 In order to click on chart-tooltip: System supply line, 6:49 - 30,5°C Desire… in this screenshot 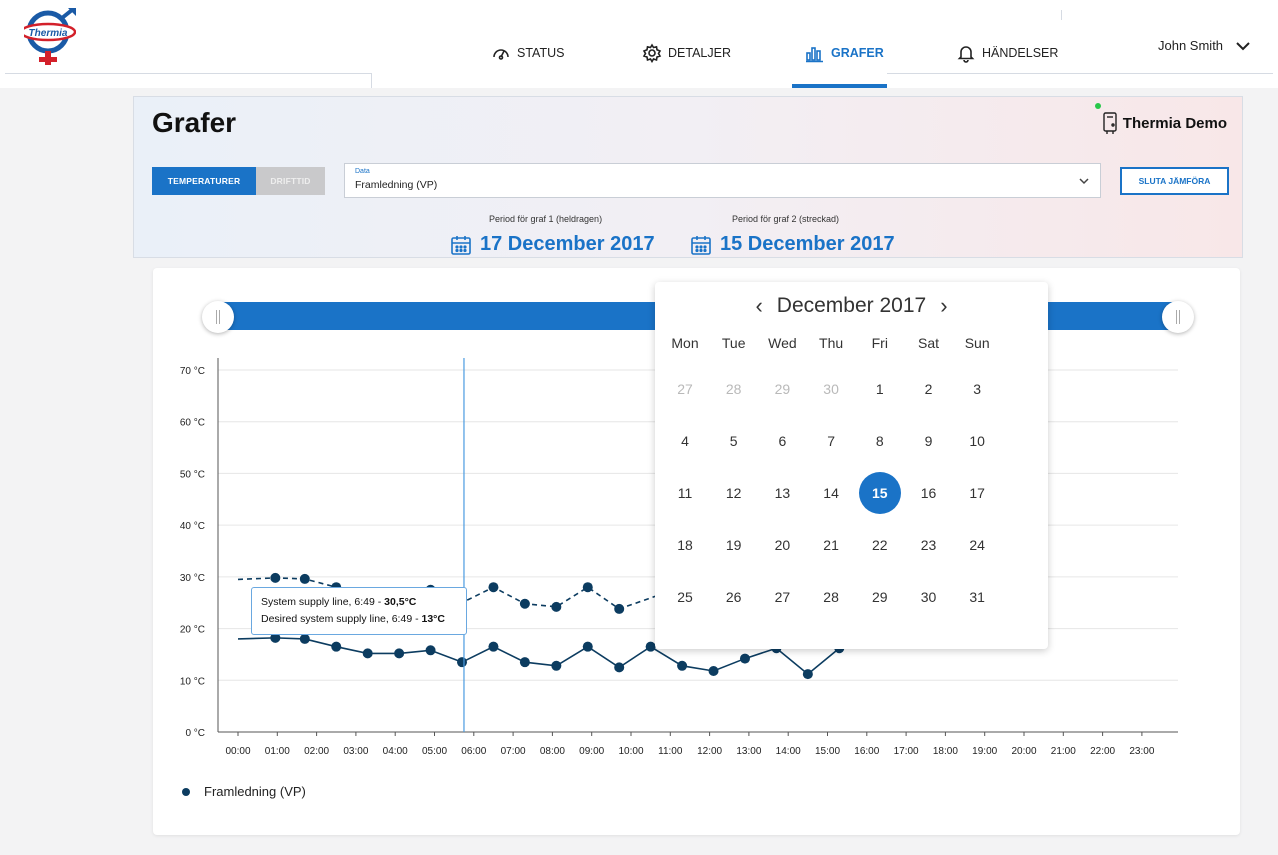, I will do `click(359, 611)`.